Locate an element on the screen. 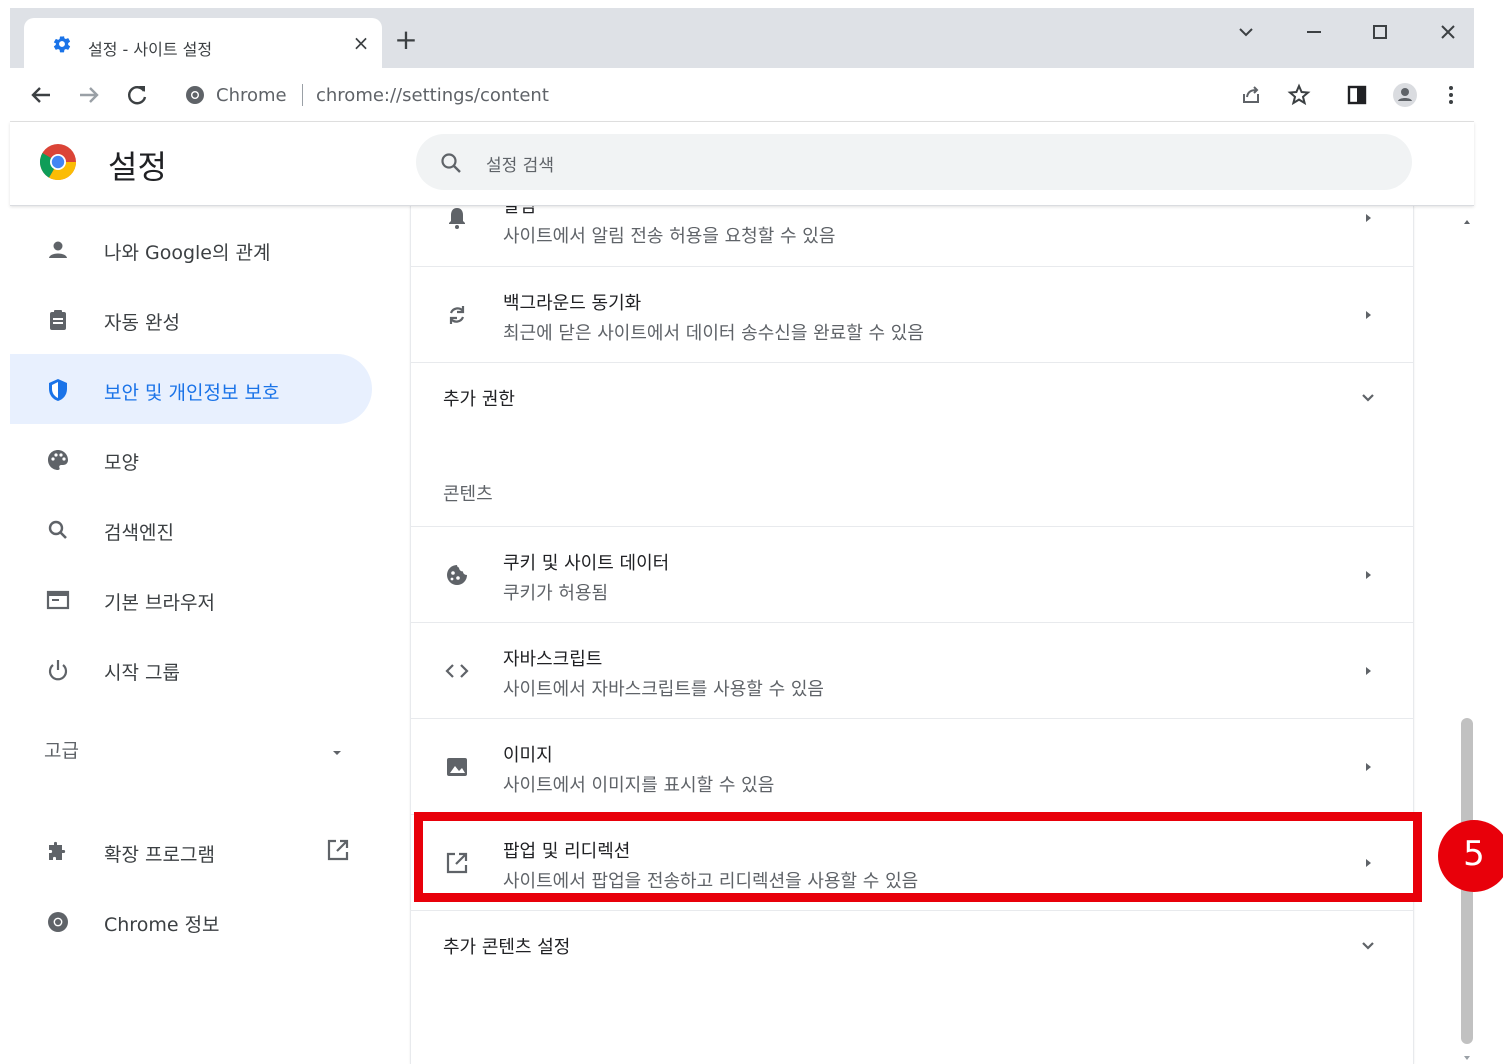 The width and height of the screenshot is (1503, 1064). browser-titlebar: 설정 - 사이트 설정 × + is located at coordinates (742, 38).